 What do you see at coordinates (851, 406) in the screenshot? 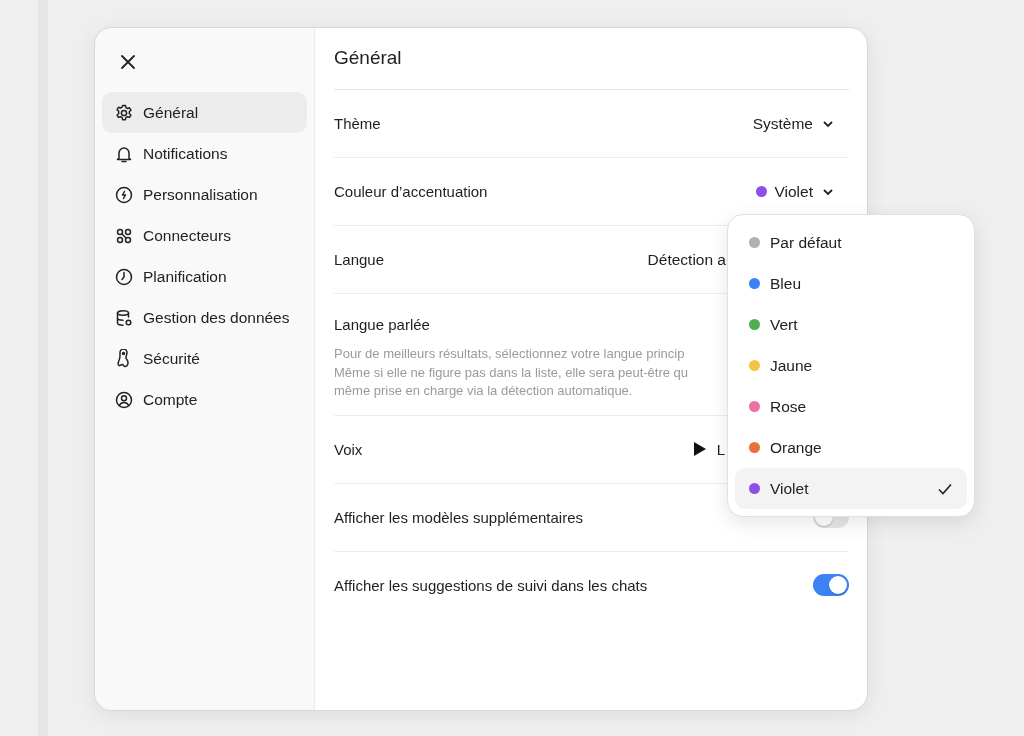
I see `menu-option: Rose` at bounding box center [851, 406].